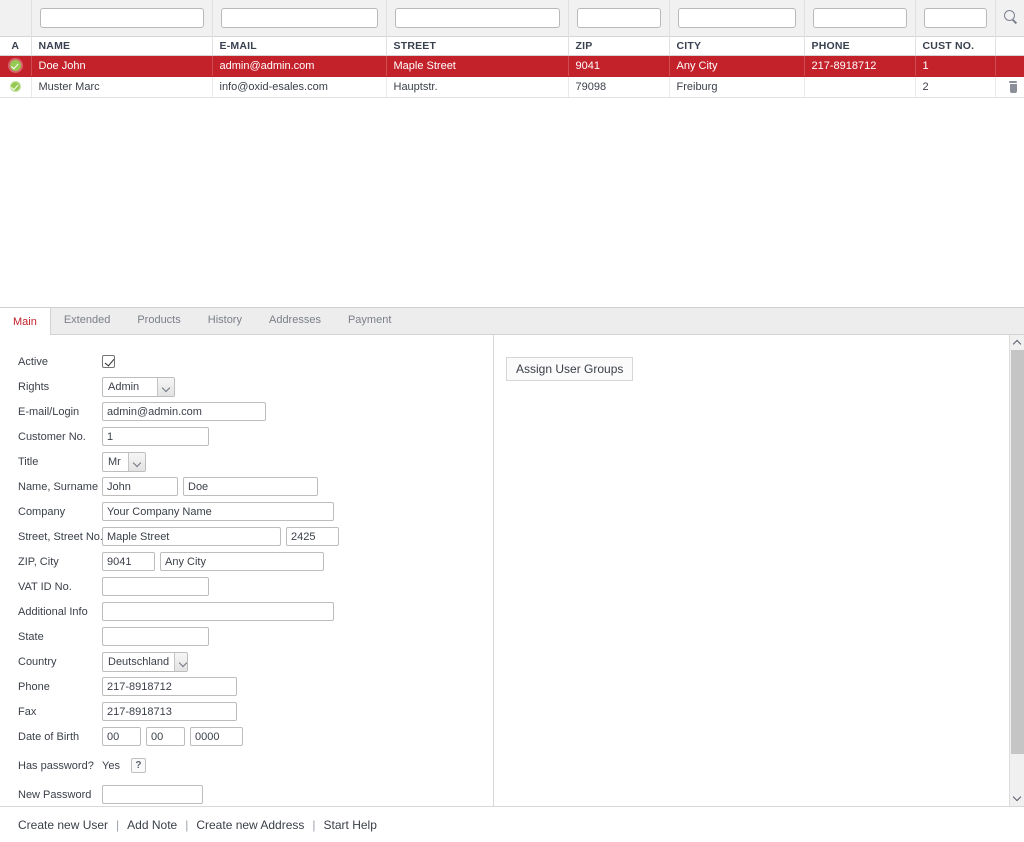 The height and width of the screenshot is (842, 1024). What do you see at coordinates (121, 17) in the screenshot?
I see `filter-input-name` at bounding box center [121, 17].